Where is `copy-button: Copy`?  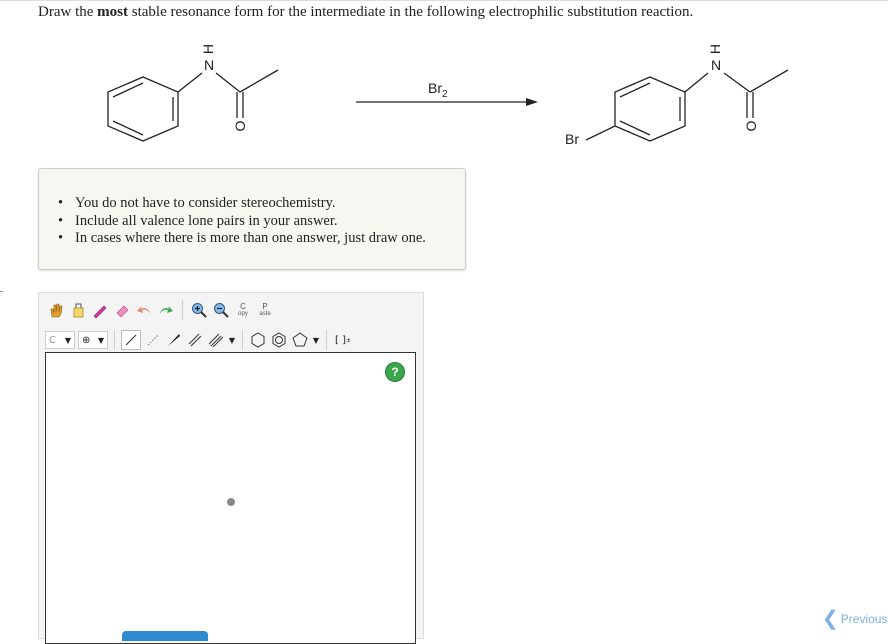
copy-button: Copy is located at coordinates (243, 310).